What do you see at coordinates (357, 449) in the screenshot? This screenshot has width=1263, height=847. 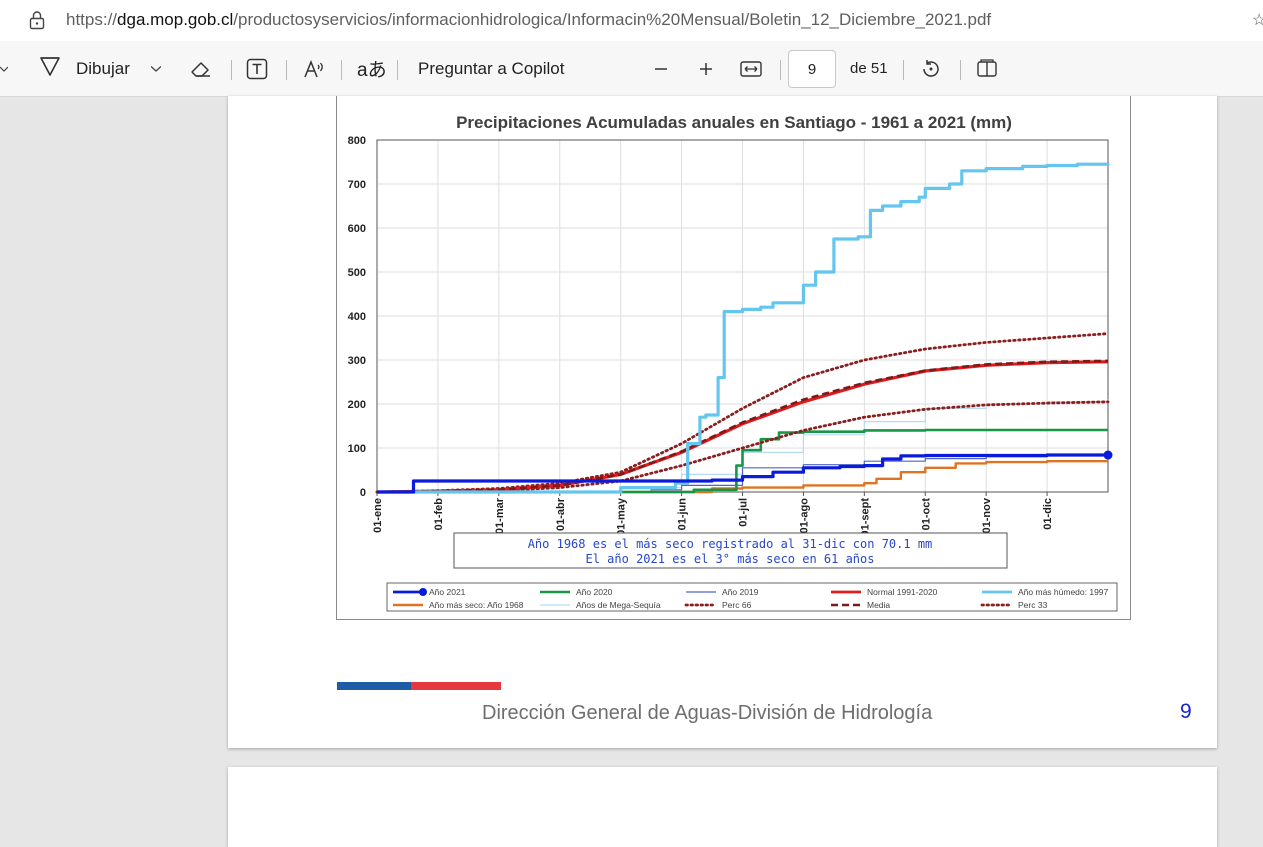 I see `y-tick-label: 100` at bounding box center [357, 449].